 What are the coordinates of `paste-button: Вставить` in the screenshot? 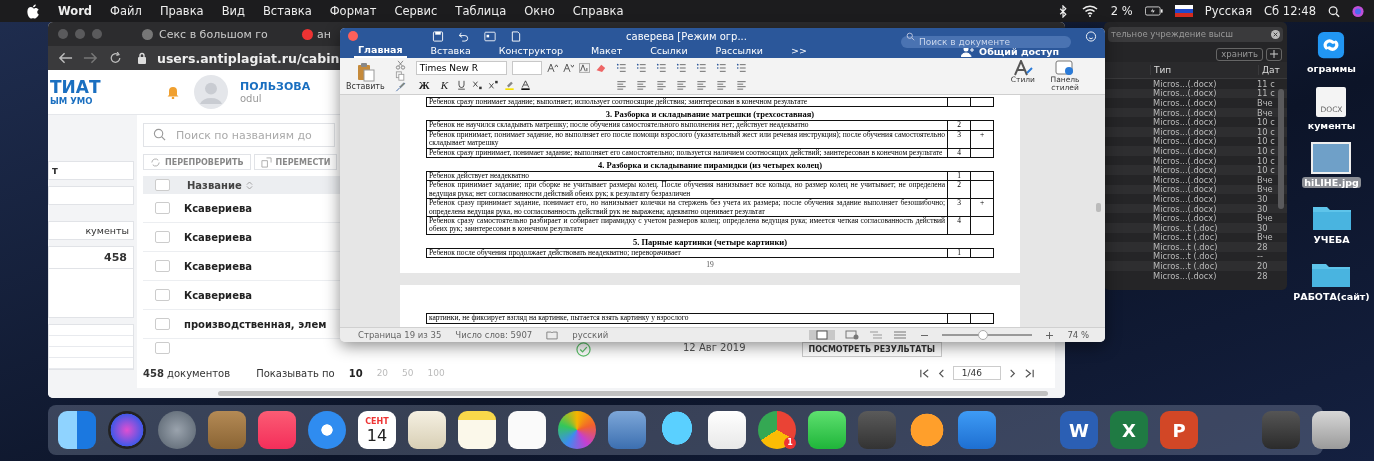 It's located at (365, 76).